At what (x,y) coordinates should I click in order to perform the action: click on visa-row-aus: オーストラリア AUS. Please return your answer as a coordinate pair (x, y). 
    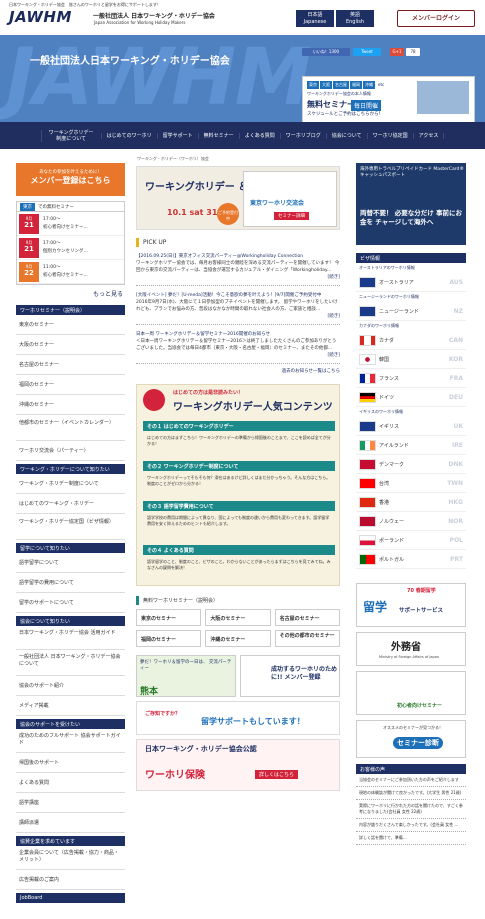
    Looking at the image, I should click on (411, 282).